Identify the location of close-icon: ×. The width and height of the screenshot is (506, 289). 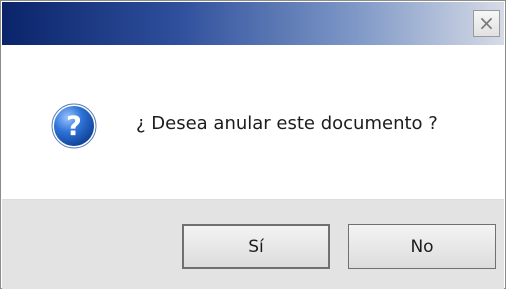
(486, 23).